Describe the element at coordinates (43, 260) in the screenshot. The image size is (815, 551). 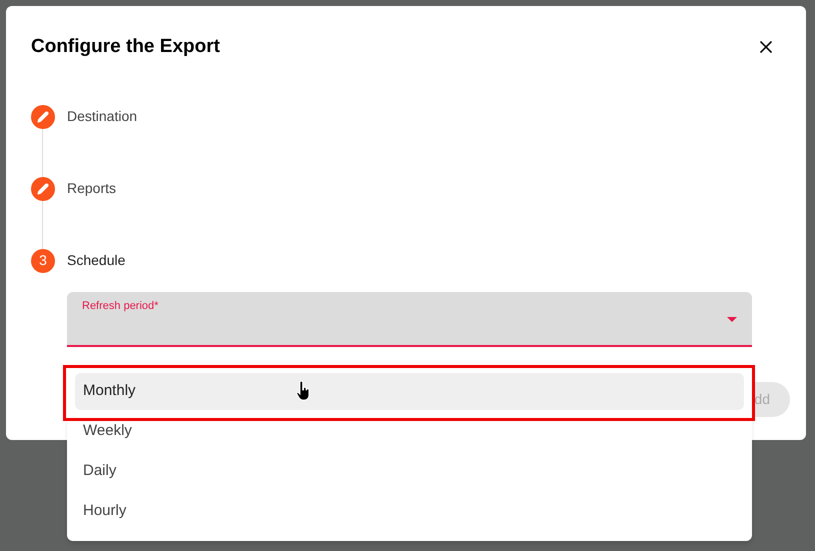
I see `step-number: 3` at that location.